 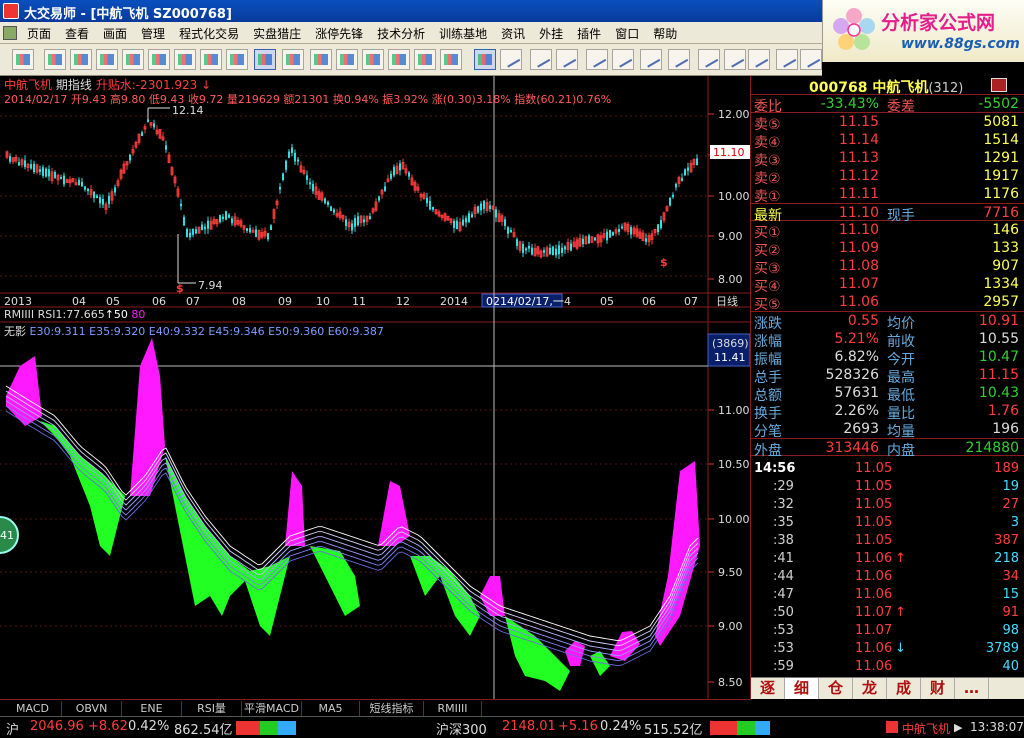 I want to click on menu-item: 外挂, so click(x=551, y=33).